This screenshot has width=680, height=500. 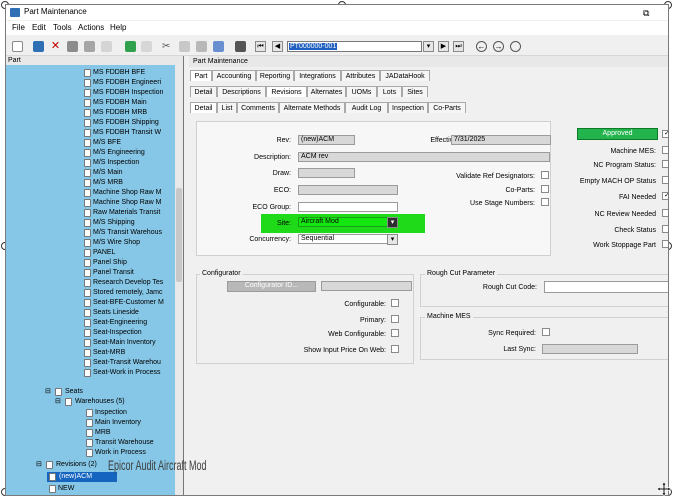 What do you see at coordinates (665, 229) in the screenshot?
I see `check-status-checkbox` at bounding box center [665, 229].